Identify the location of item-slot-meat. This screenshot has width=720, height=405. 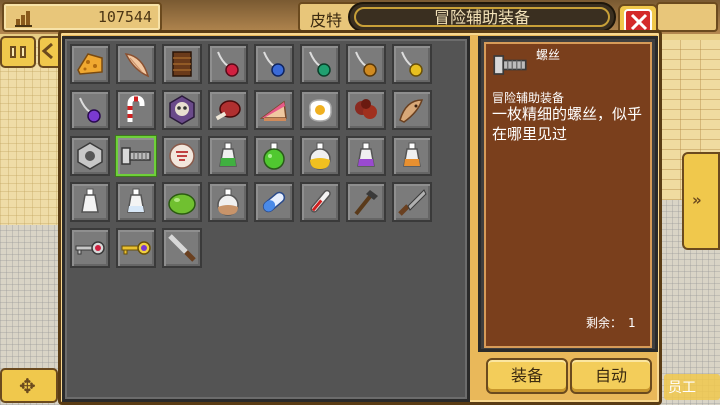
(228, 110).